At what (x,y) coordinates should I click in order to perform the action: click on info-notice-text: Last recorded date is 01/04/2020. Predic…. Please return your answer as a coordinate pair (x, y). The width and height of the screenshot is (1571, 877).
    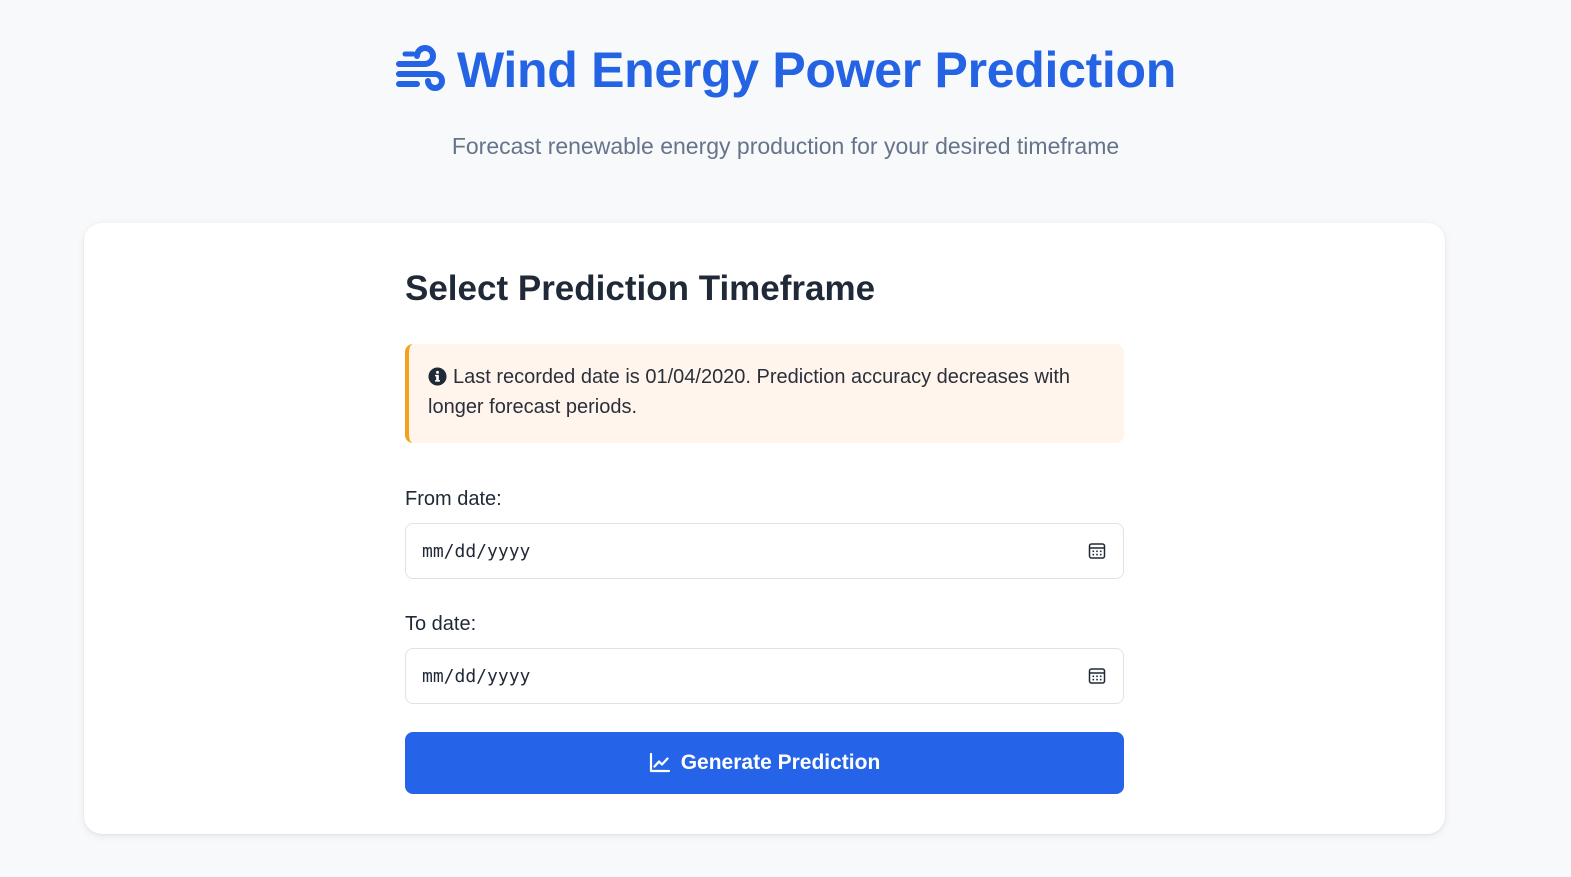
    Looking at the image, I should click on (749, 392).